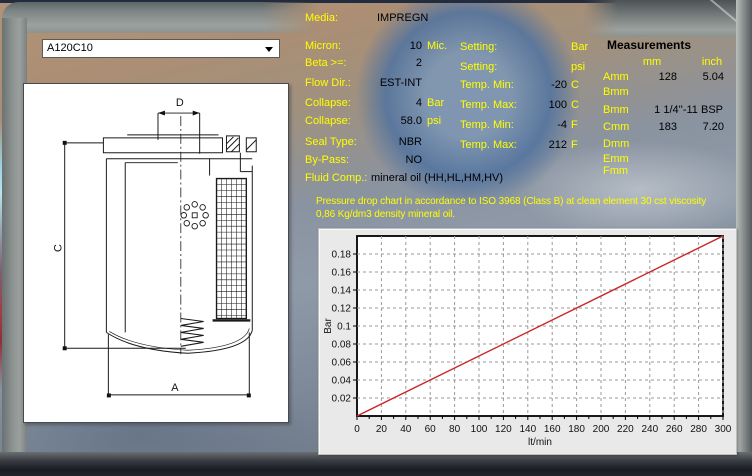 The image size is (752, 476). What do you see at coordinates (344, 327) in the screenshot?
I see `y-tick-label: 0.1` at bounding box center [344, 327].